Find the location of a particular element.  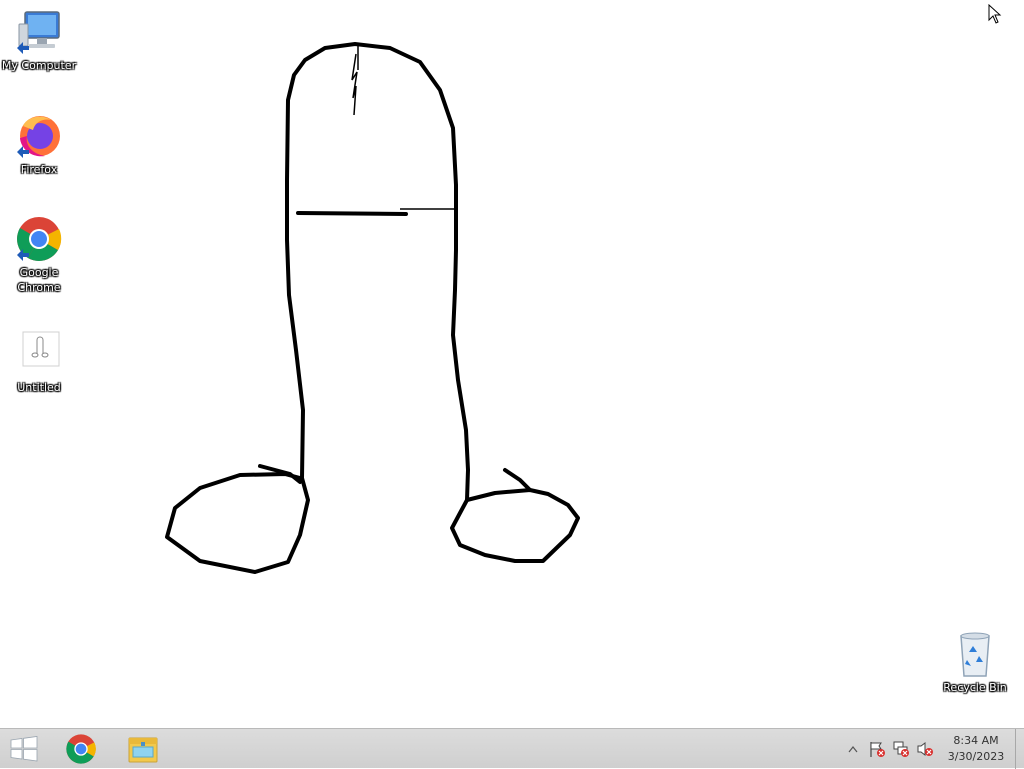

firefox-icon is located at coordinates (38, 137).